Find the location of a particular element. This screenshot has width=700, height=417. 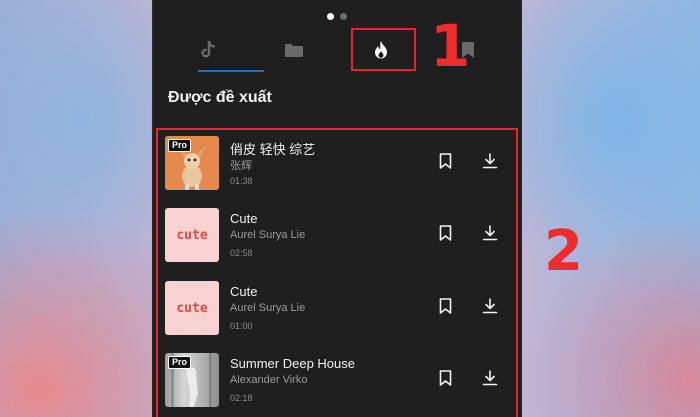

tab-active-underline is located at coordinates (231, 71).